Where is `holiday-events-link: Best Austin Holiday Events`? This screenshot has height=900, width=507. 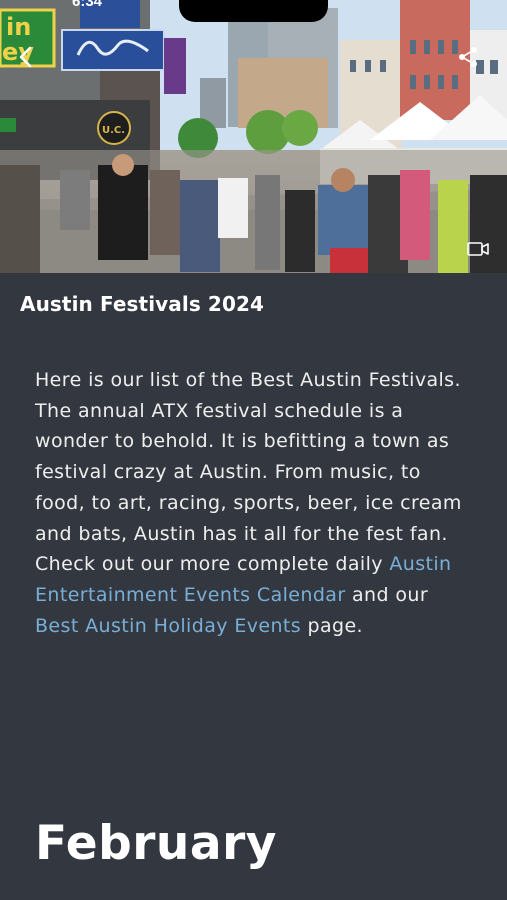
holiday-events-link: Best Austin Holiday Events is located at coordinates (168, 626).